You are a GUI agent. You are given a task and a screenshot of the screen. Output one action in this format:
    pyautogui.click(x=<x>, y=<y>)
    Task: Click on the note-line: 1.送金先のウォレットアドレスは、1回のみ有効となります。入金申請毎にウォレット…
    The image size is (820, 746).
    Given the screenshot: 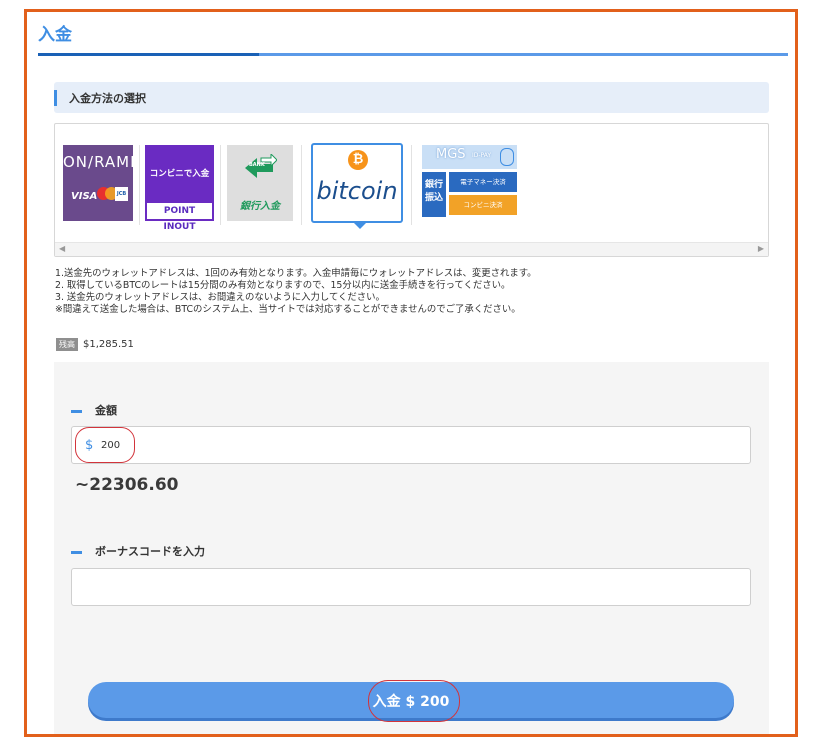 What is the action you would take?
    pyautogui.click(x=296, y=273)
    